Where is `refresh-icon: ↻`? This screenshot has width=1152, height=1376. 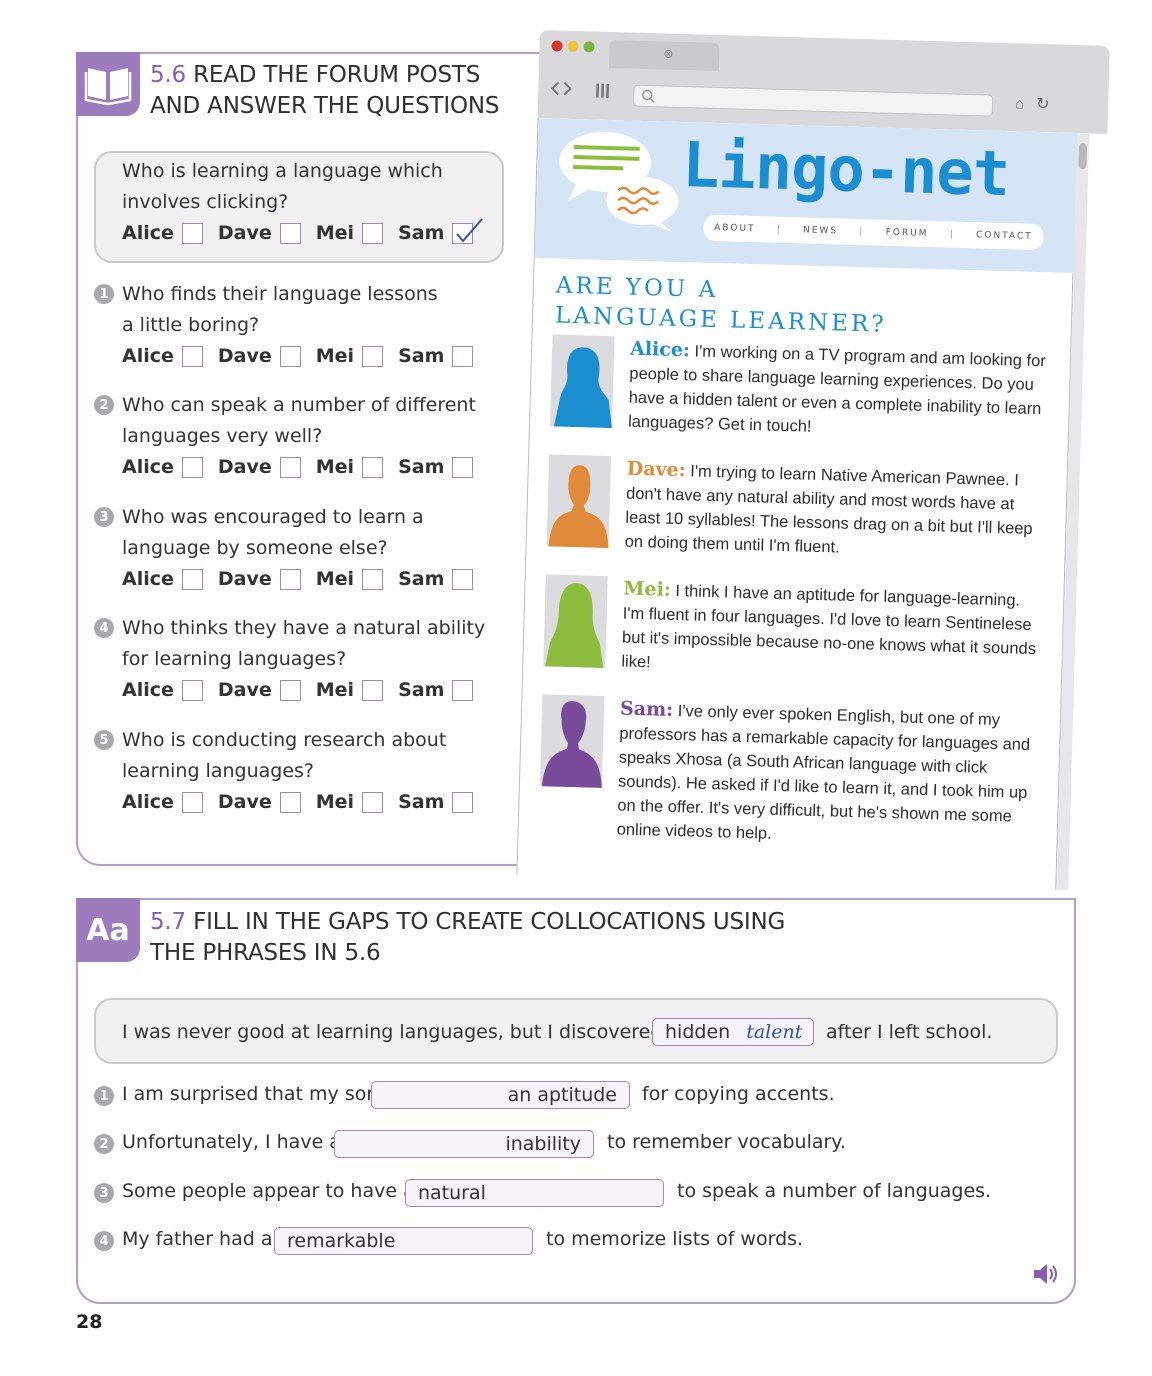 refresh-icon: ↻ is located at coordinates (1043, 104).